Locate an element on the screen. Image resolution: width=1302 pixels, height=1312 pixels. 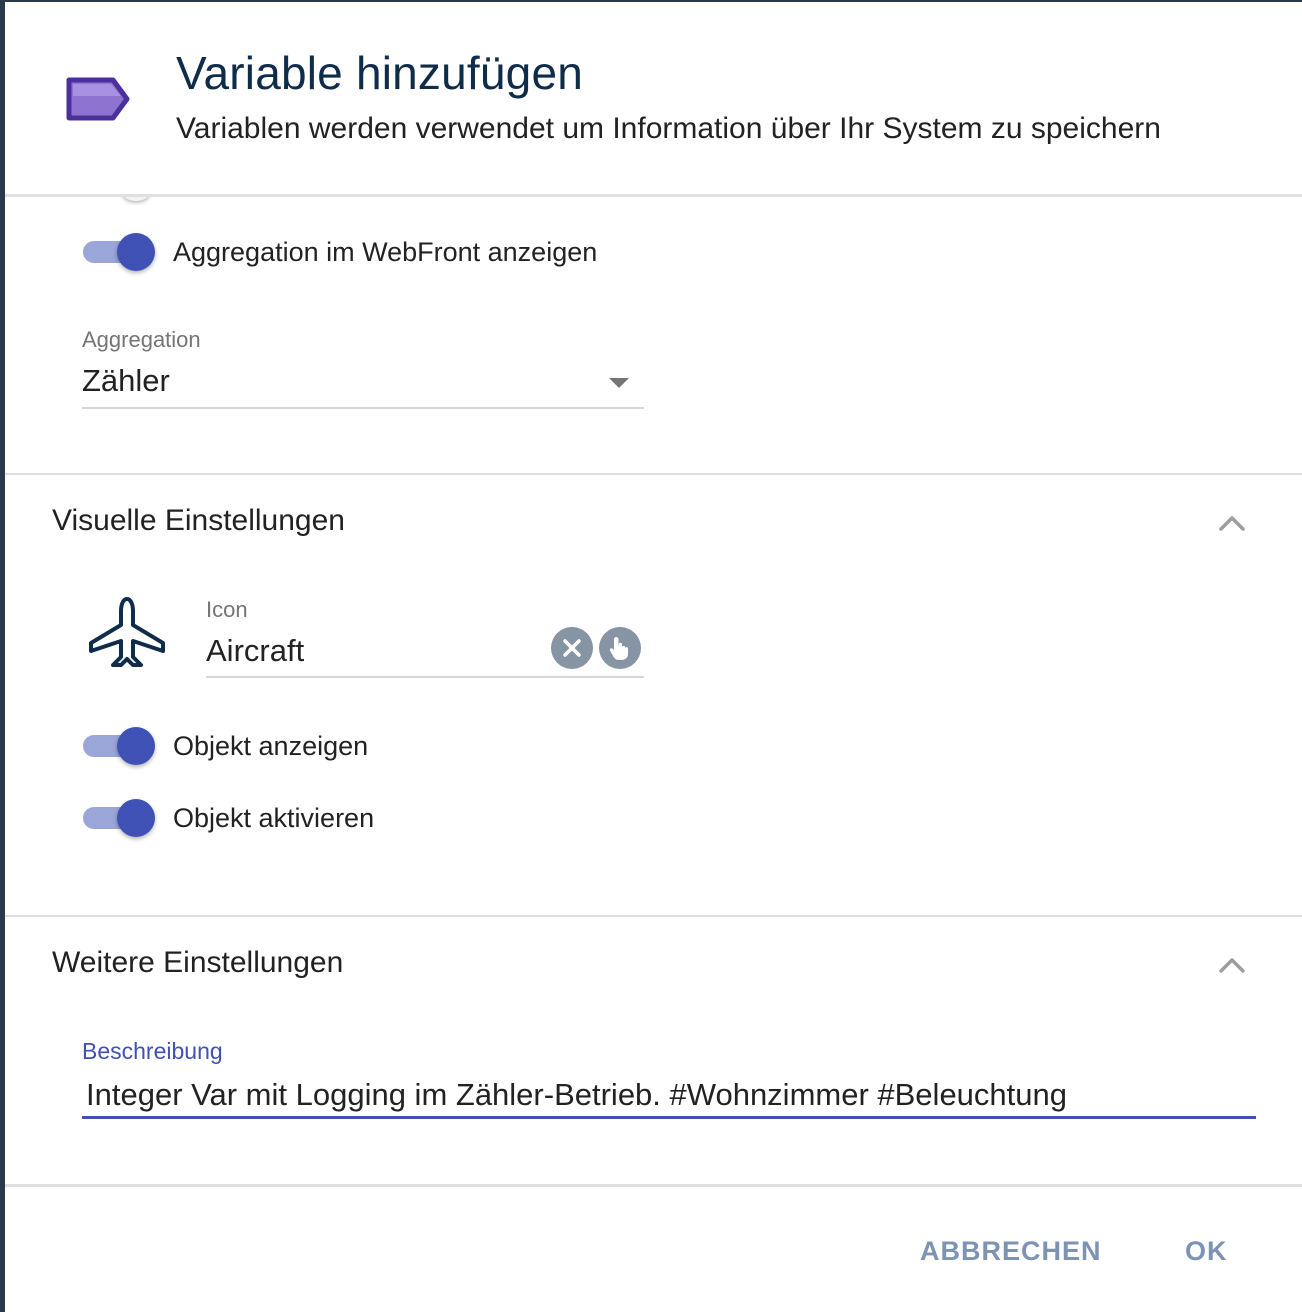
show-object-row: Objekt anzeigen is located at coordinates (225, 746).